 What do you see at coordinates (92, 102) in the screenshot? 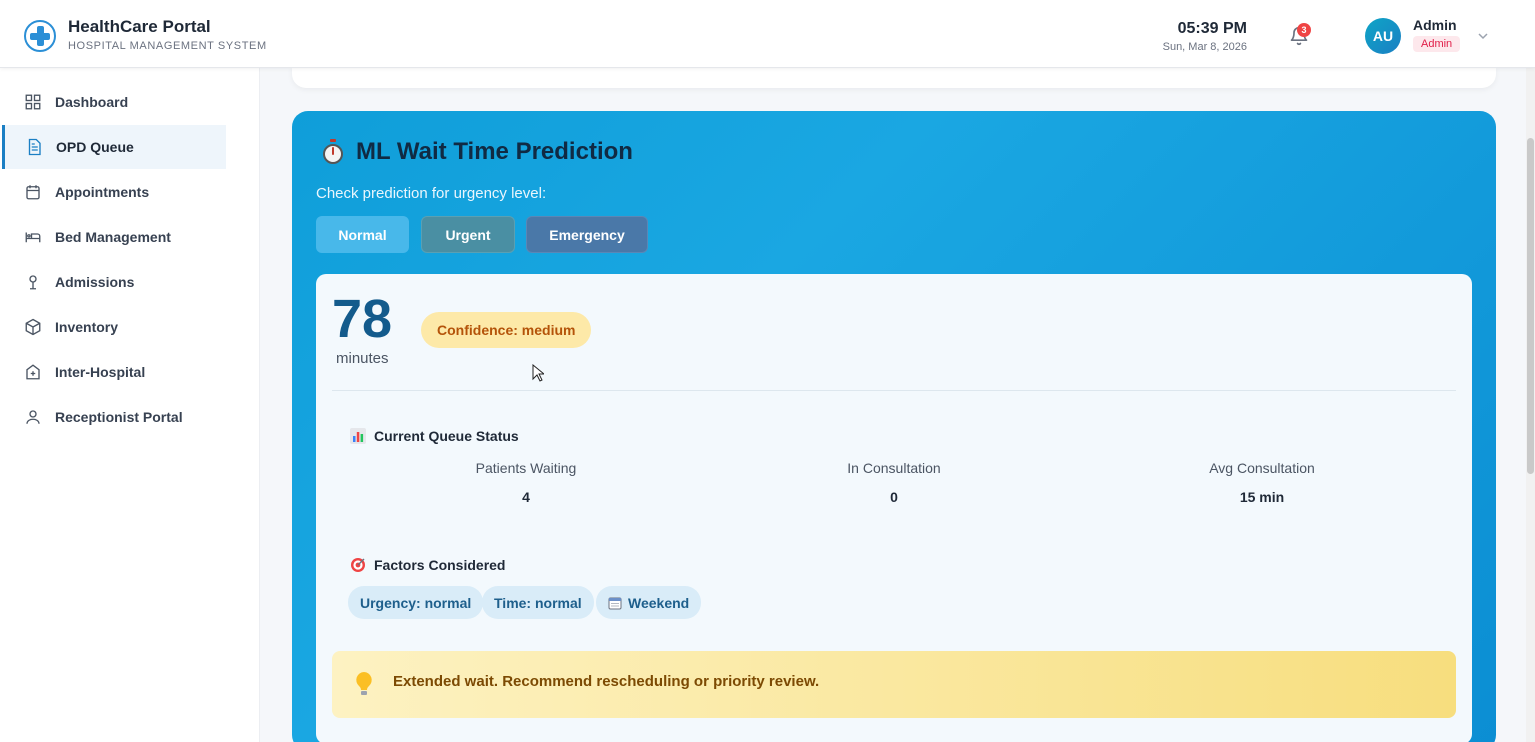
I see `sidebar-item-label: Dashboard` at bounding box center [92, 102].